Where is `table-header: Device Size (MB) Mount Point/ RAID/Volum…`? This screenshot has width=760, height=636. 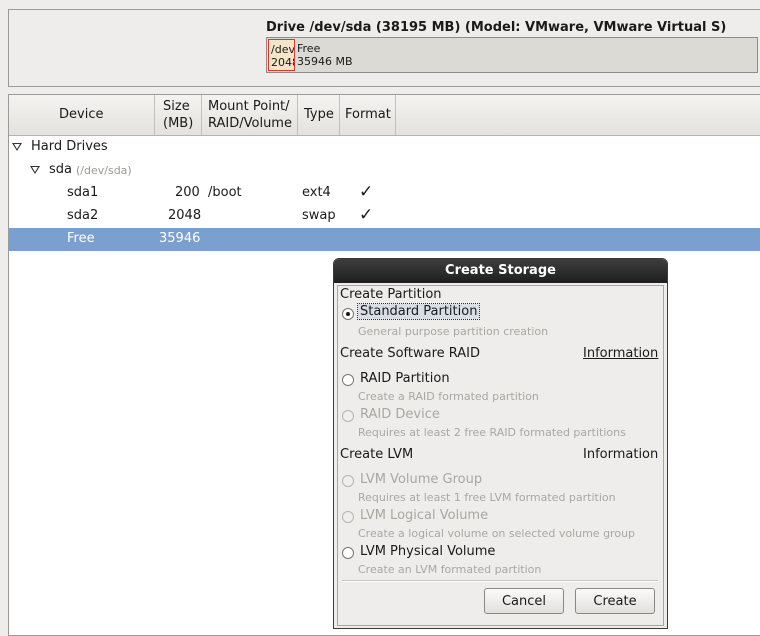
table-header: Device Size (MB) Mount Point/ RAID/Volum… is located at coordinates (384, 115).